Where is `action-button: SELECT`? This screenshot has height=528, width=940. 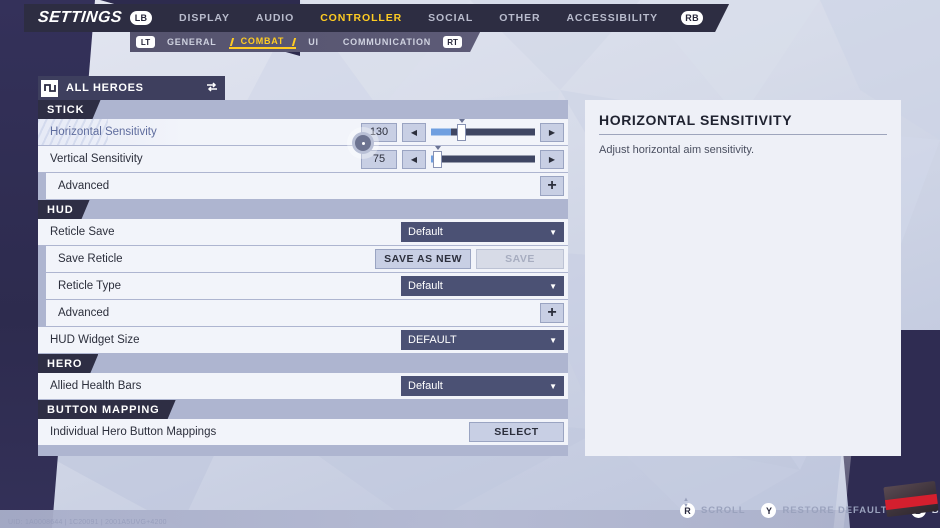 action-button: SELECT is located at coordinates (516, 432).